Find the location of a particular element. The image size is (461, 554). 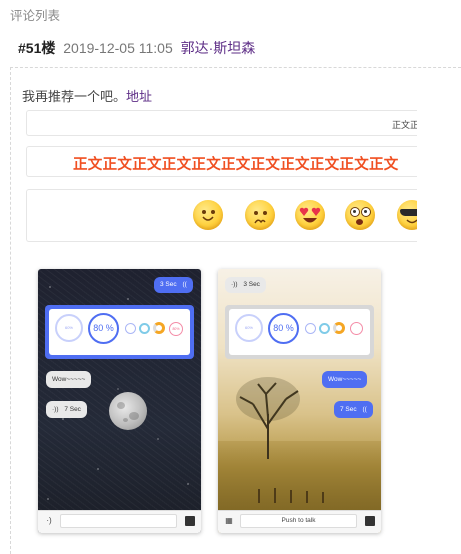

section-title: 评论列表 is located at coordinates (35, 16).